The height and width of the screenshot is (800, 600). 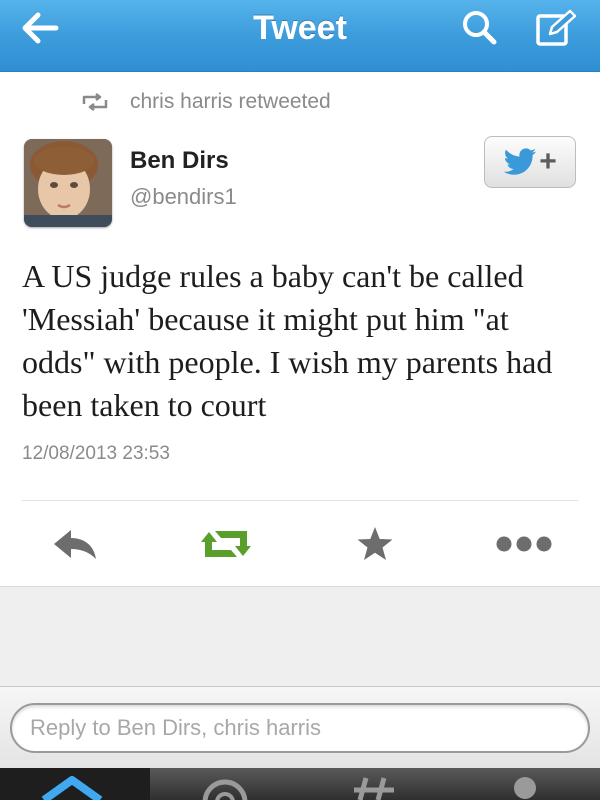 I want to click on avatar, so click(x=68, y=183).